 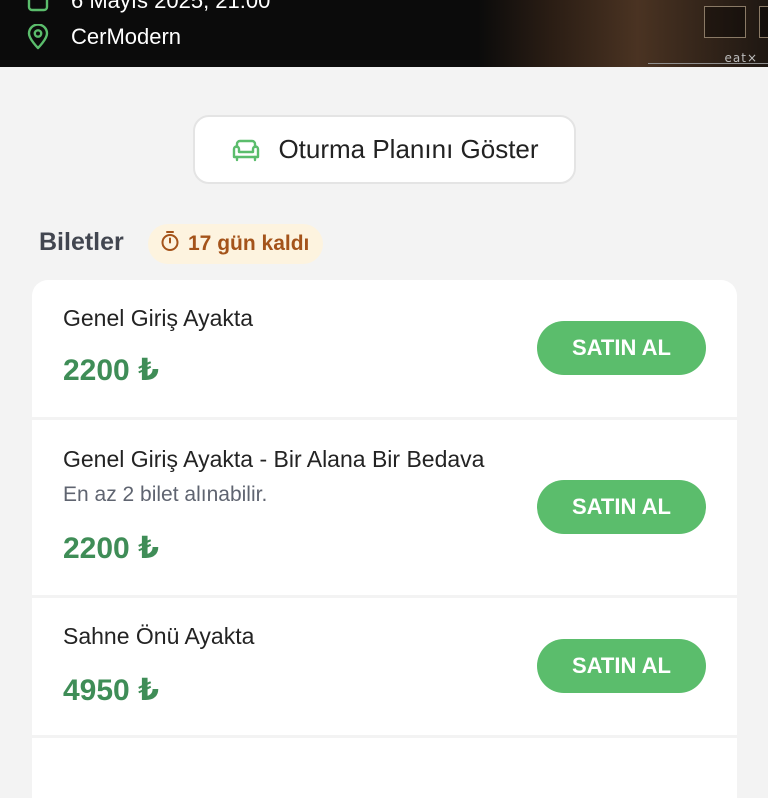 What do you see at coordinates (158, 318) in the screenshot?
I see `ticket-name: Genel Giriş Ayakta` at bounding box center [158, 318].